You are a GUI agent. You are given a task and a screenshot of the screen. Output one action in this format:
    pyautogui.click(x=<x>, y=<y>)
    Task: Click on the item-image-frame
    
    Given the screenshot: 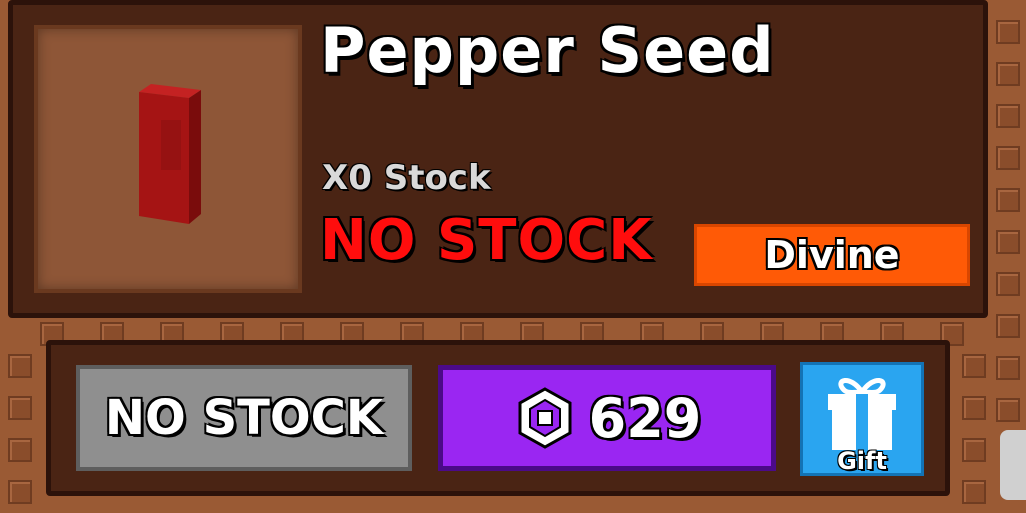 What is the action you would take?
    pyautogui.click(x=168, y=159)
    